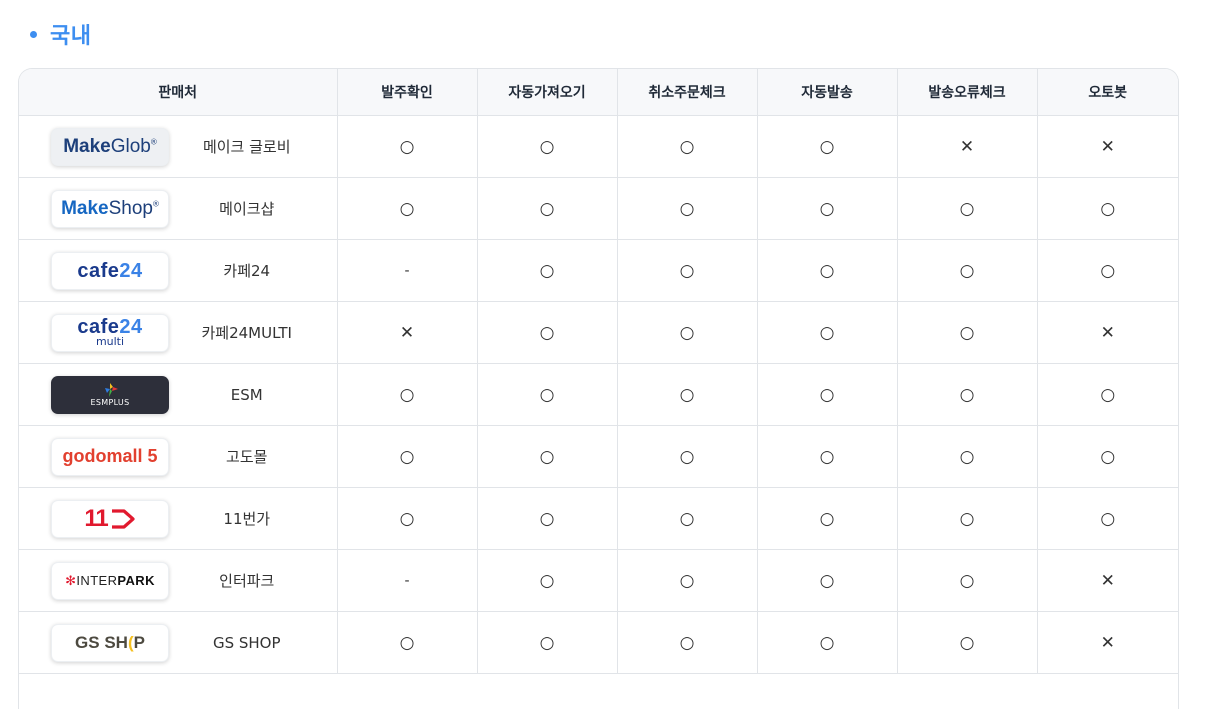  I want to click on vendor-name: 메이크샵, so click(247, 209).